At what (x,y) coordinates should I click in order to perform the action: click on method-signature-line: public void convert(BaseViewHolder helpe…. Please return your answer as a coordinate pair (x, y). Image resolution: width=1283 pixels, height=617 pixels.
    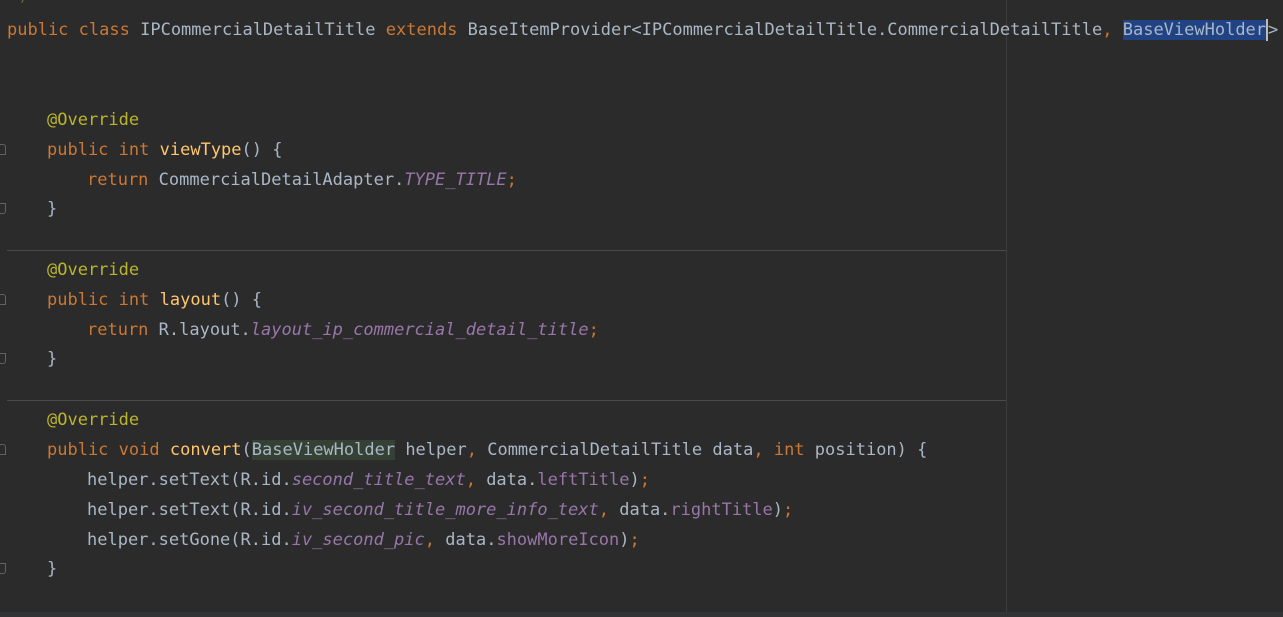
    Looking at the image, I should click on (487, 450).